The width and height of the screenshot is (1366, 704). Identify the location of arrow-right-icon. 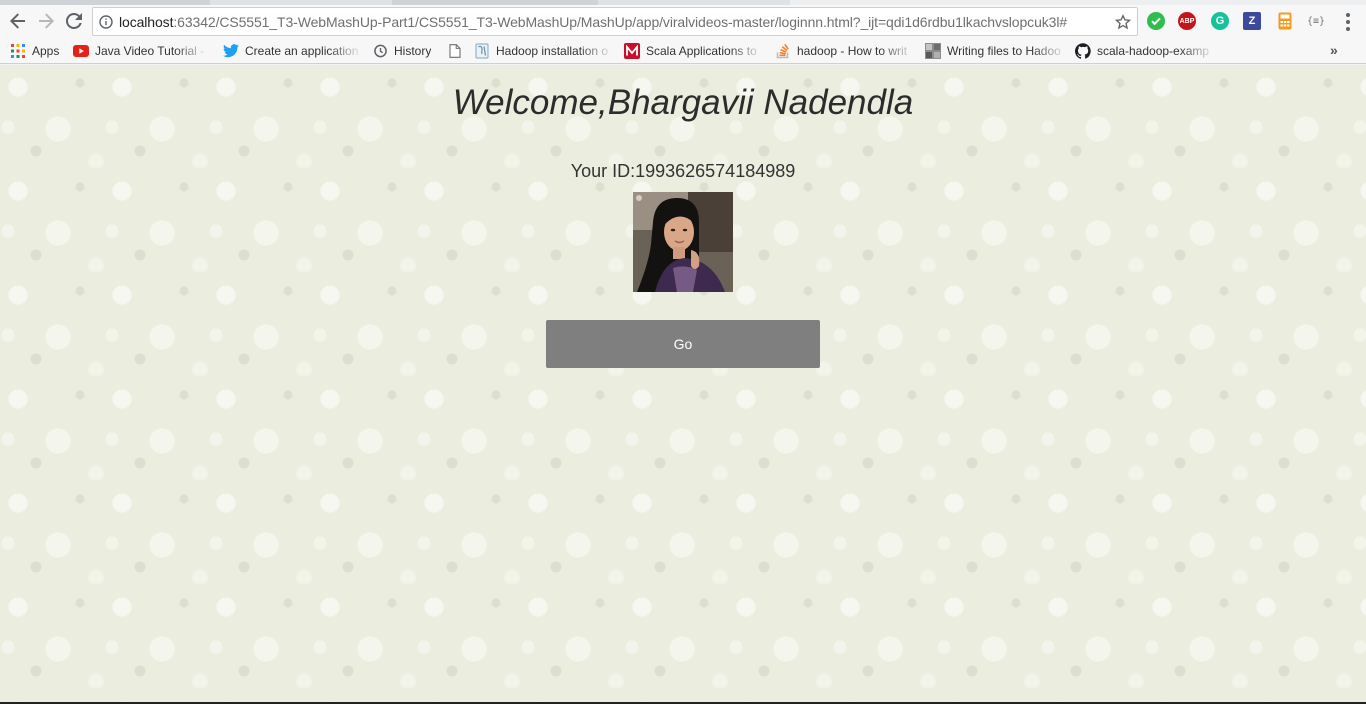
(46, 21).